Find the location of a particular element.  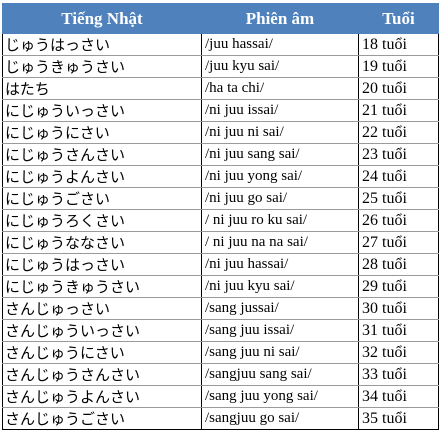

pronunciation-cell: /ni juu yong sai/ is located at coordinates (280, 176).